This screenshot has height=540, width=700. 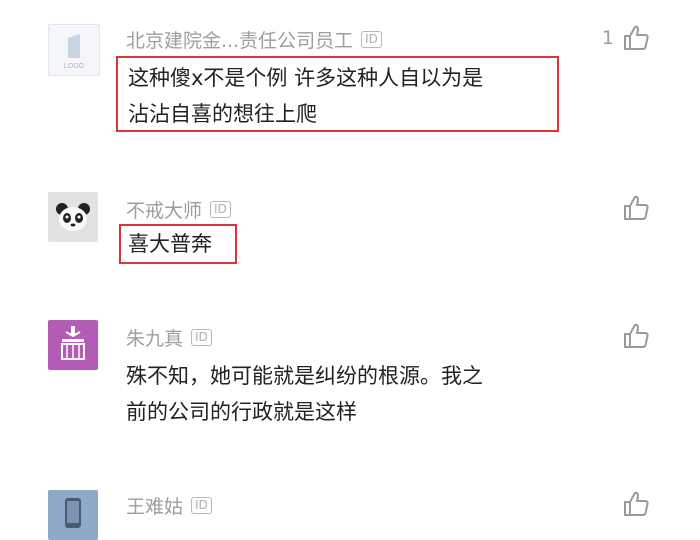 I want to click on comment-text-line: 殊不知，她可能就是纠纷的根源。我之, so click(x=304, y=376).